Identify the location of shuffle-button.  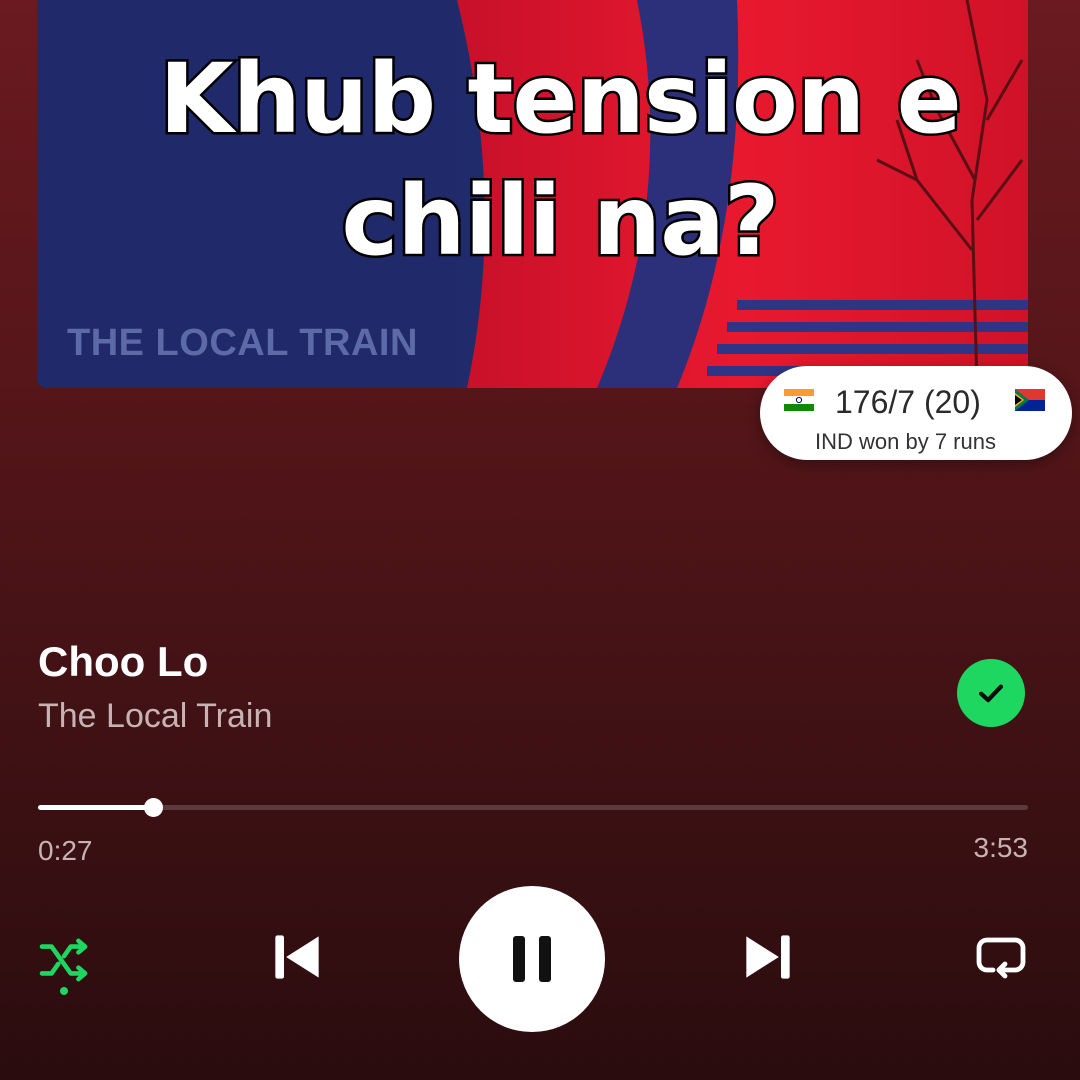
(65, 960).